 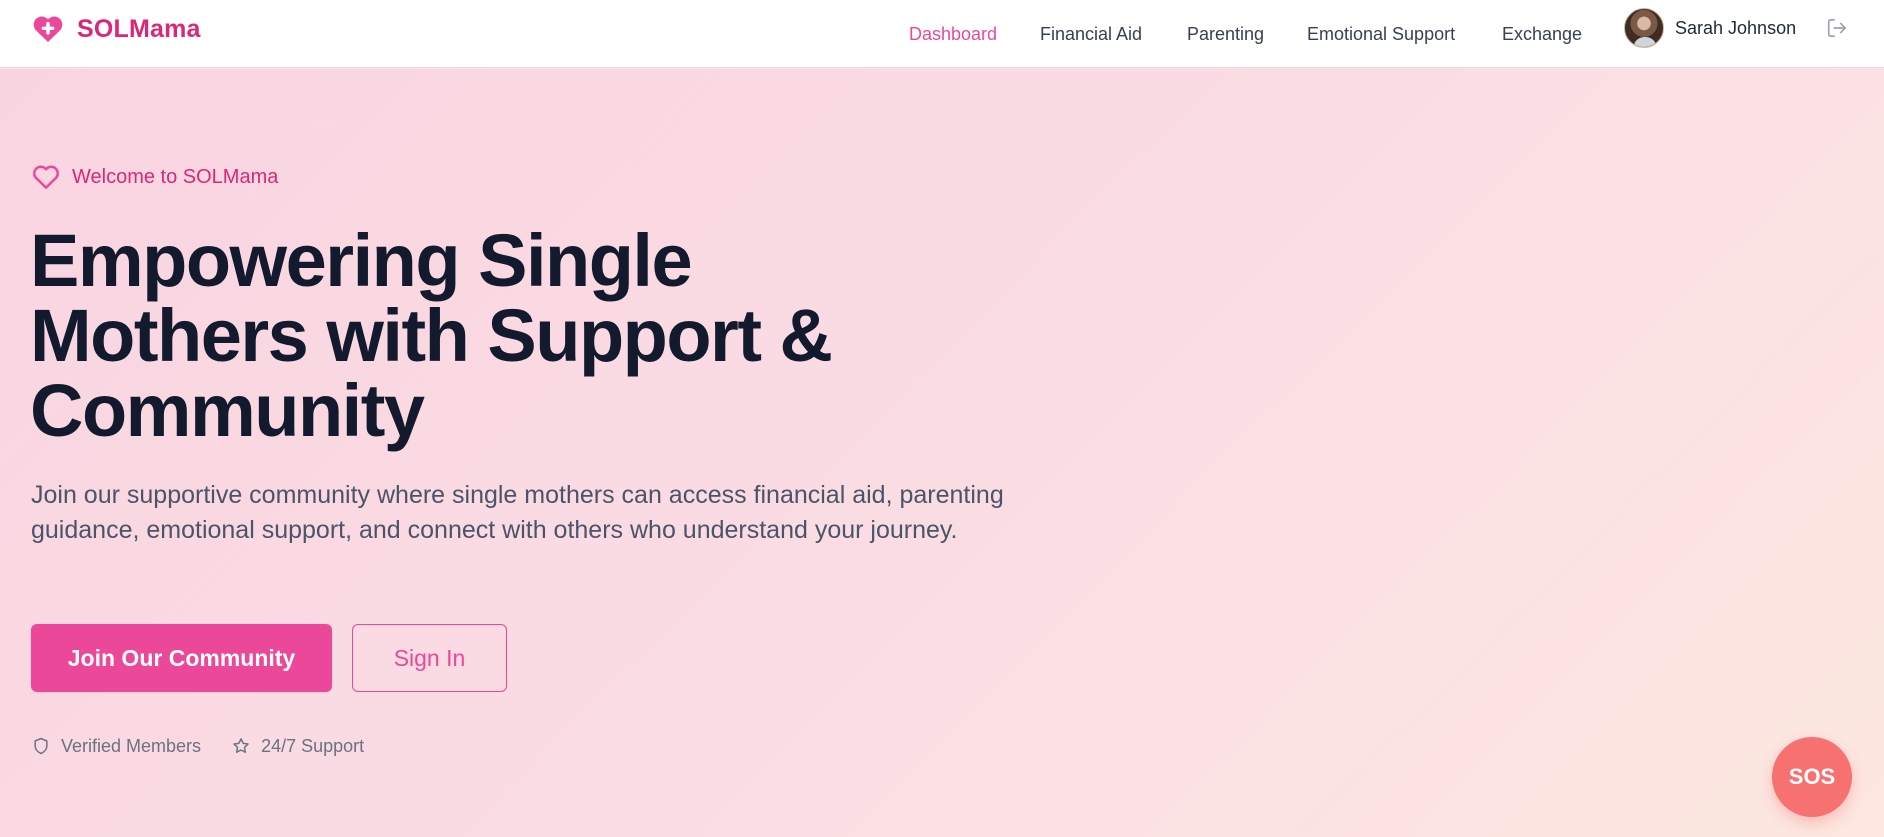 What do you see at coordinates (1812, 777) in the screenshot?
I see `sos-button: SOS` at bounding box center [1812, 777].